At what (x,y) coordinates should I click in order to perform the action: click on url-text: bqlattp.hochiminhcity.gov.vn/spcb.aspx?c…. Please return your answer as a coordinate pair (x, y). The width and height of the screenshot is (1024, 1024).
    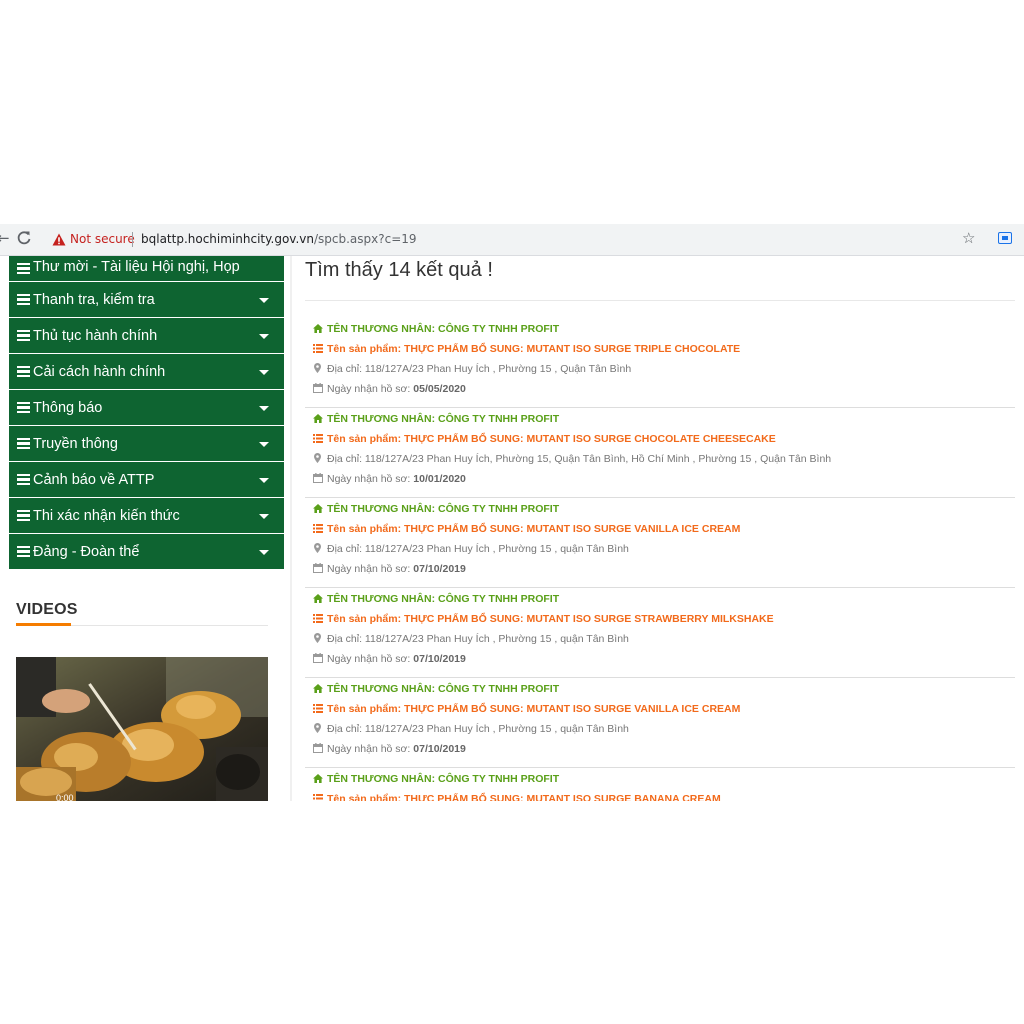
    Looking at the image, I should click on (279, 239).